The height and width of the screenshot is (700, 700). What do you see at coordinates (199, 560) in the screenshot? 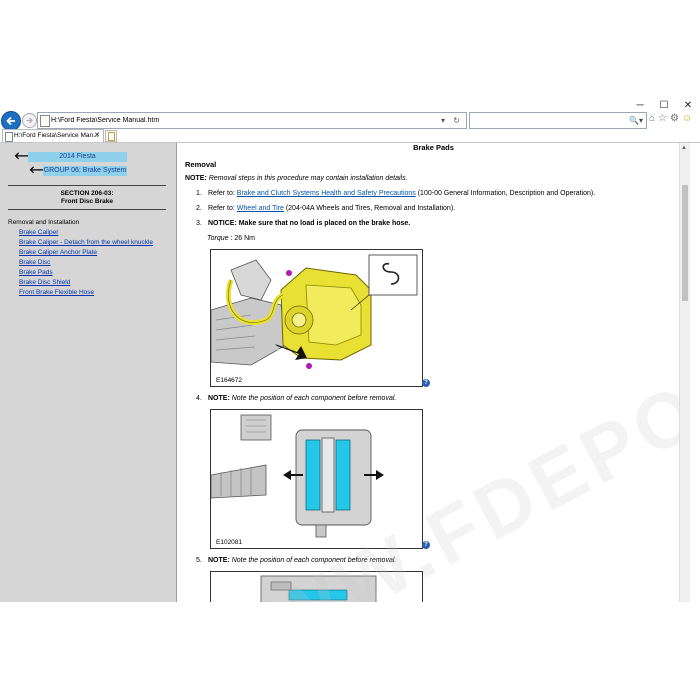
I see `step-number: 5.` at bounding box center [199, 560].